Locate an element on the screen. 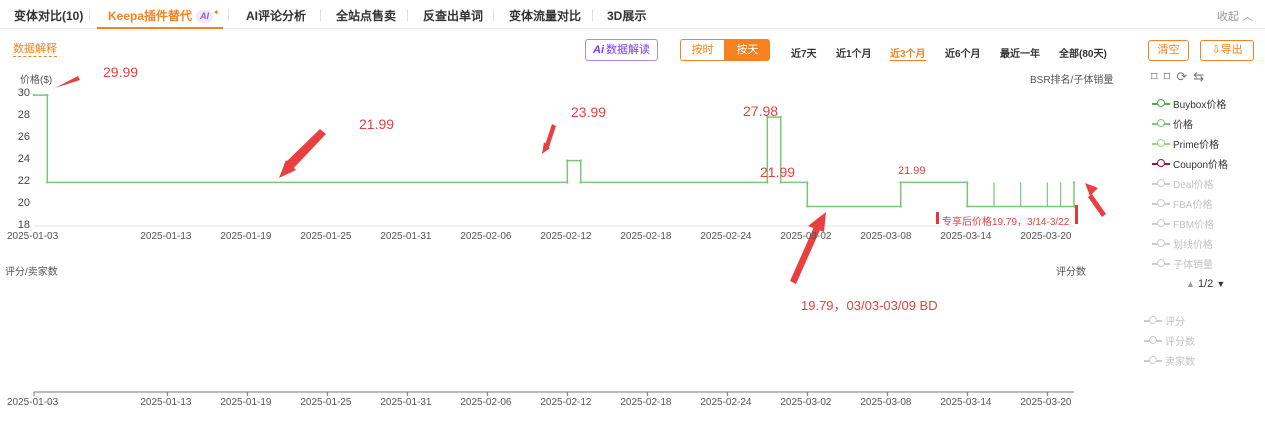  chart-tools: ⌑⌑⟳⇆ is located at coordinates (1180, 77).